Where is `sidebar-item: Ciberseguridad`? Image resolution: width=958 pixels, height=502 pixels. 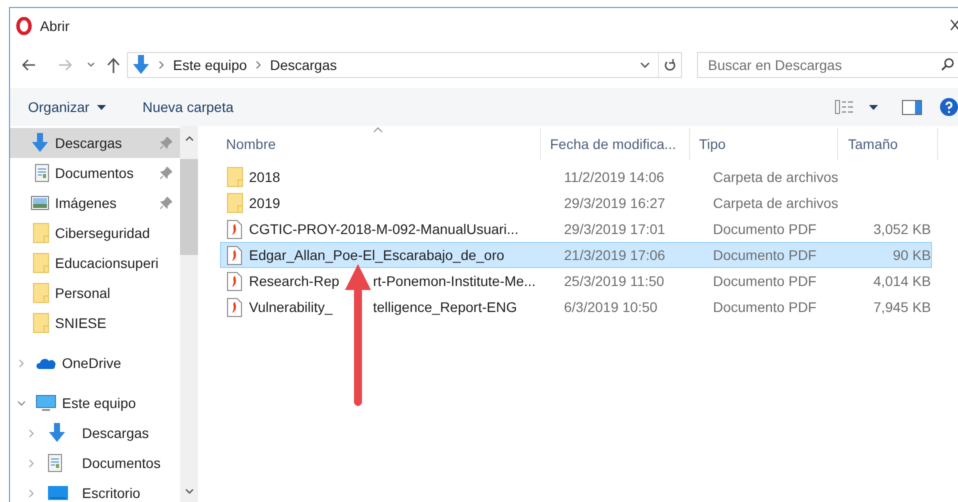
sidebar-item: Ciberseguridad is located at coordinates (95, 233).